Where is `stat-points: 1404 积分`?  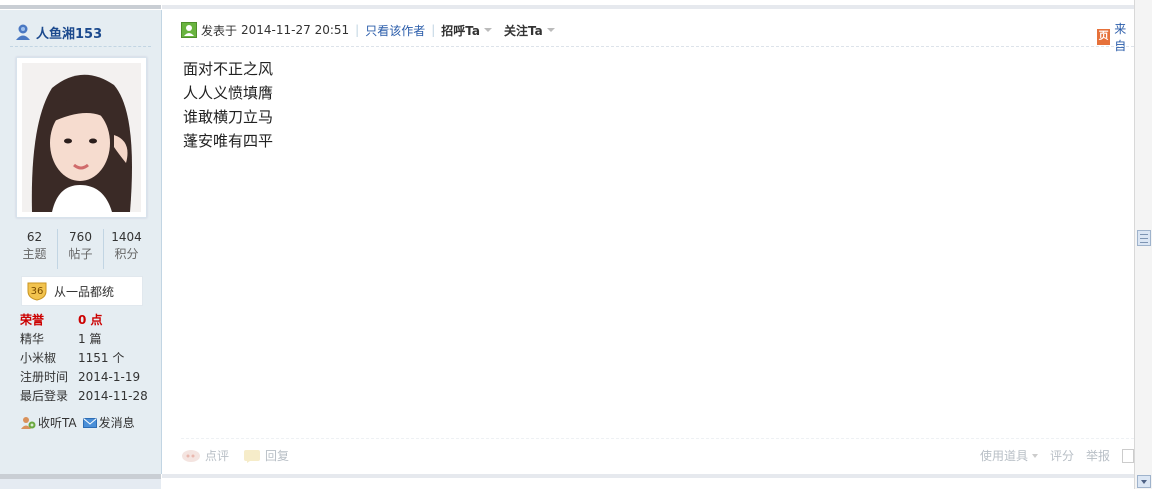
stat-points: 1404 积分 is located at coordinates (126, 249).